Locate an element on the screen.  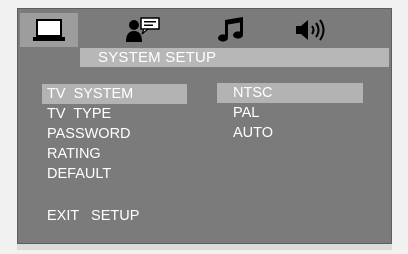
menu-item-default: DEFAULT is located at coordinates (114, 174).